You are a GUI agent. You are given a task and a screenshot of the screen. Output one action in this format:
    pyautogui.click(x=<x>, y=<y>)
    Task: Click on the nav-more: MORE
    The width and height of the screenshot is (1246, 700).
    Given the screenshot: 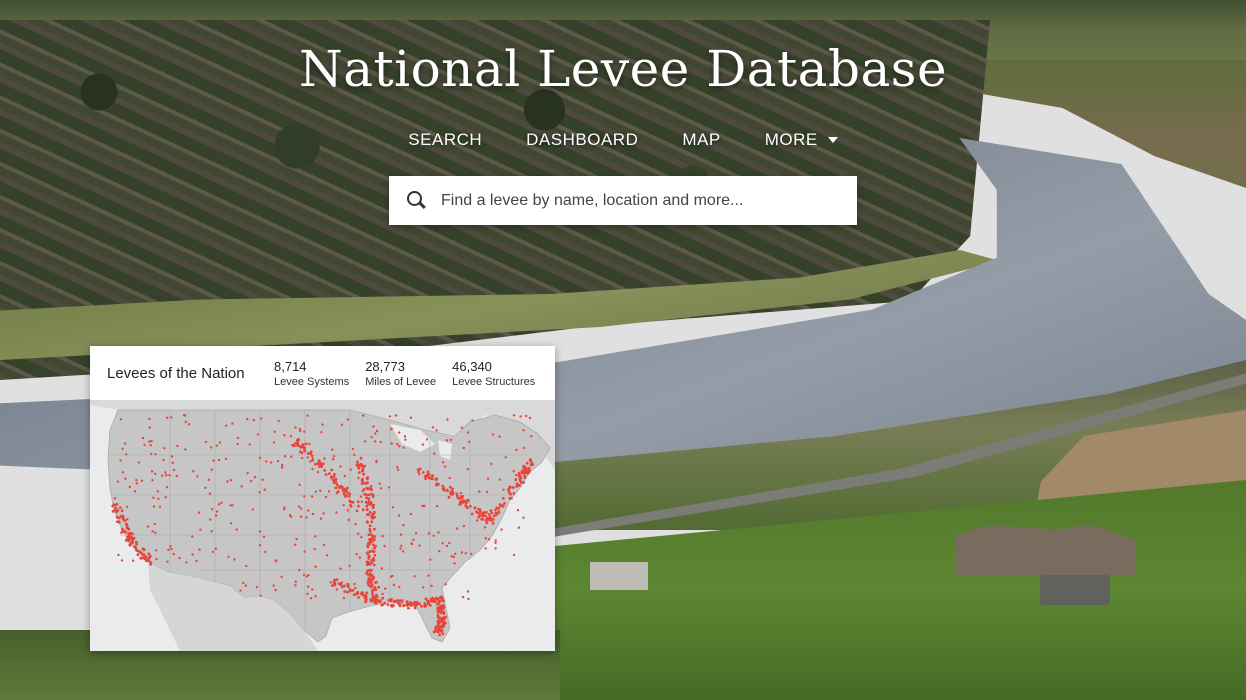 What is the action you would take?
    pyautogui.click(x=801, y=140)
    